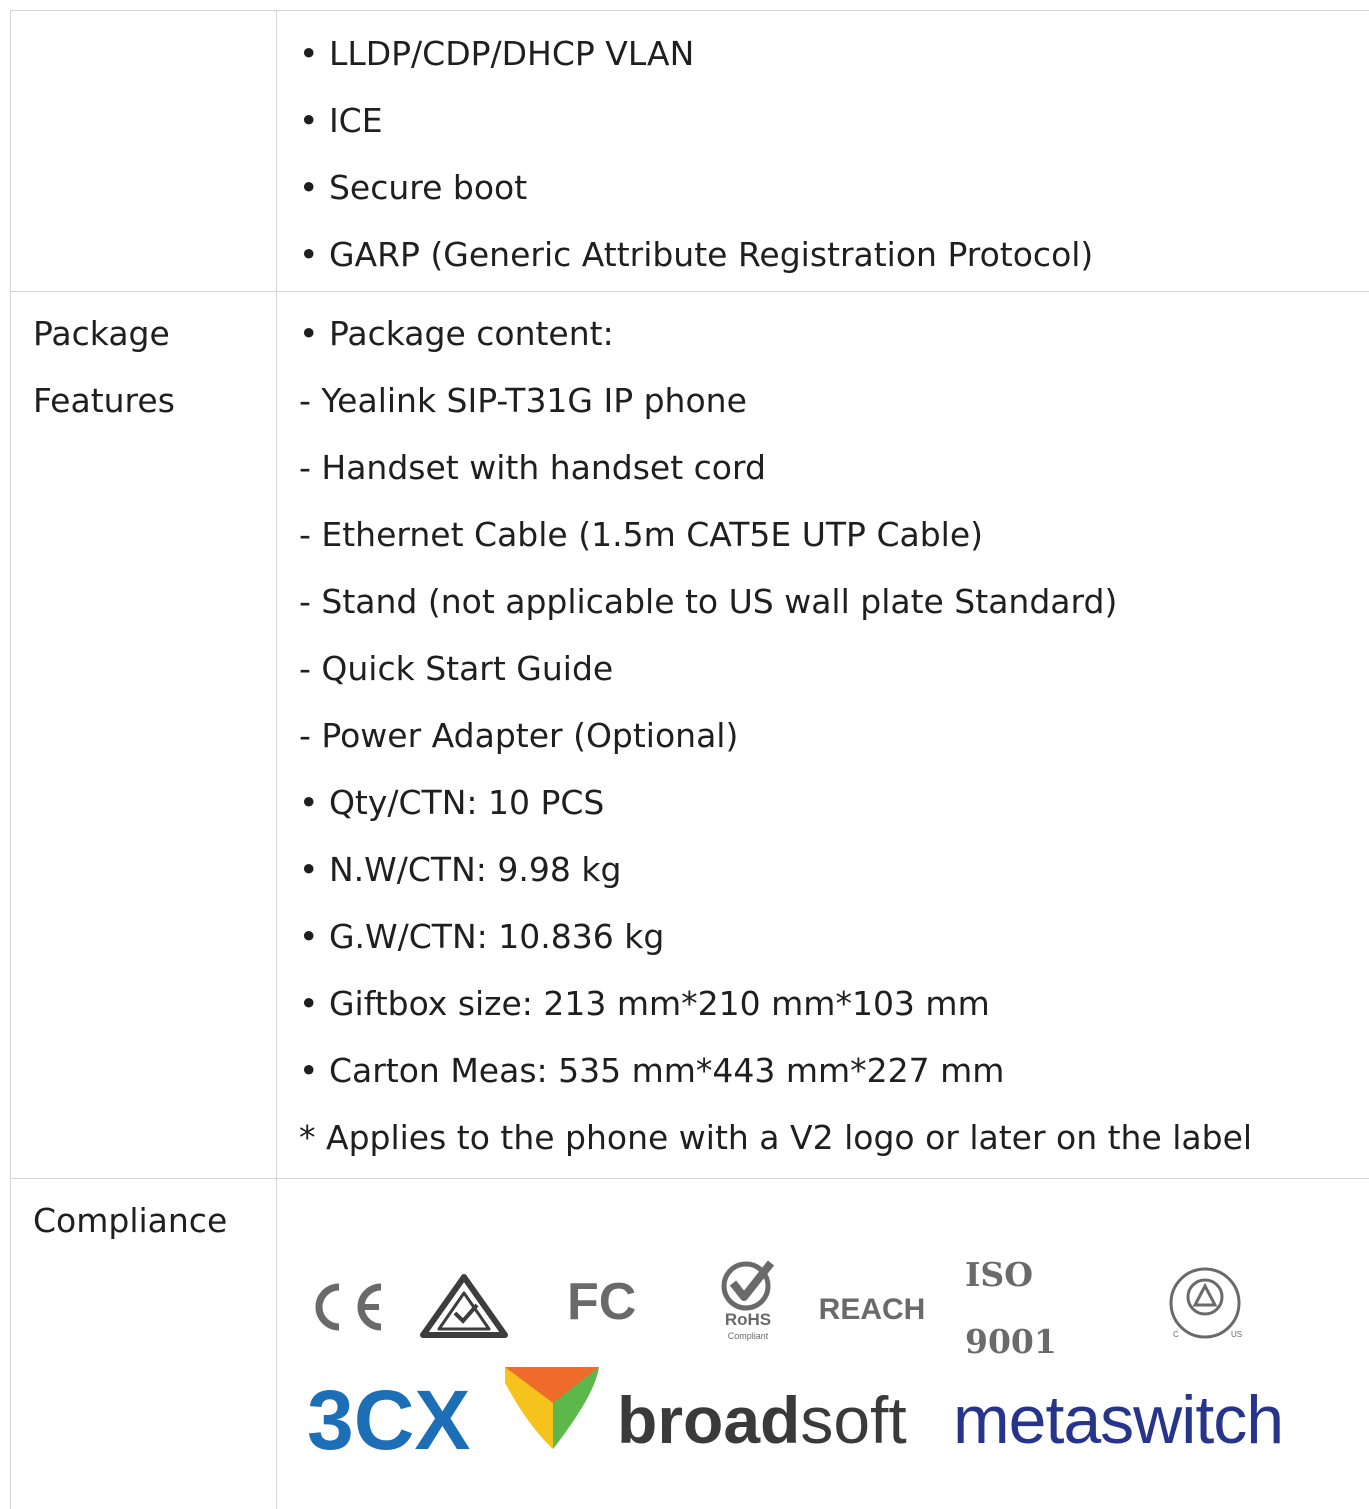 The height and width of the screenshot is (1509, 1369). Describe the element at coordinates (853, 1419) in the screenshot. I see `broadsoft-soft: soft` at that location.